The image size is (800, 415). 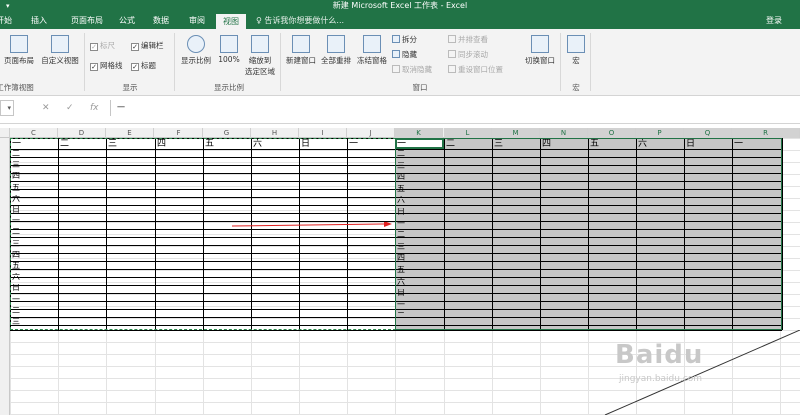 What do you see at coordinates (111, 65) in the screenshot?
I see `gridlines-label: 网格线` at bounding box center [111, 65].